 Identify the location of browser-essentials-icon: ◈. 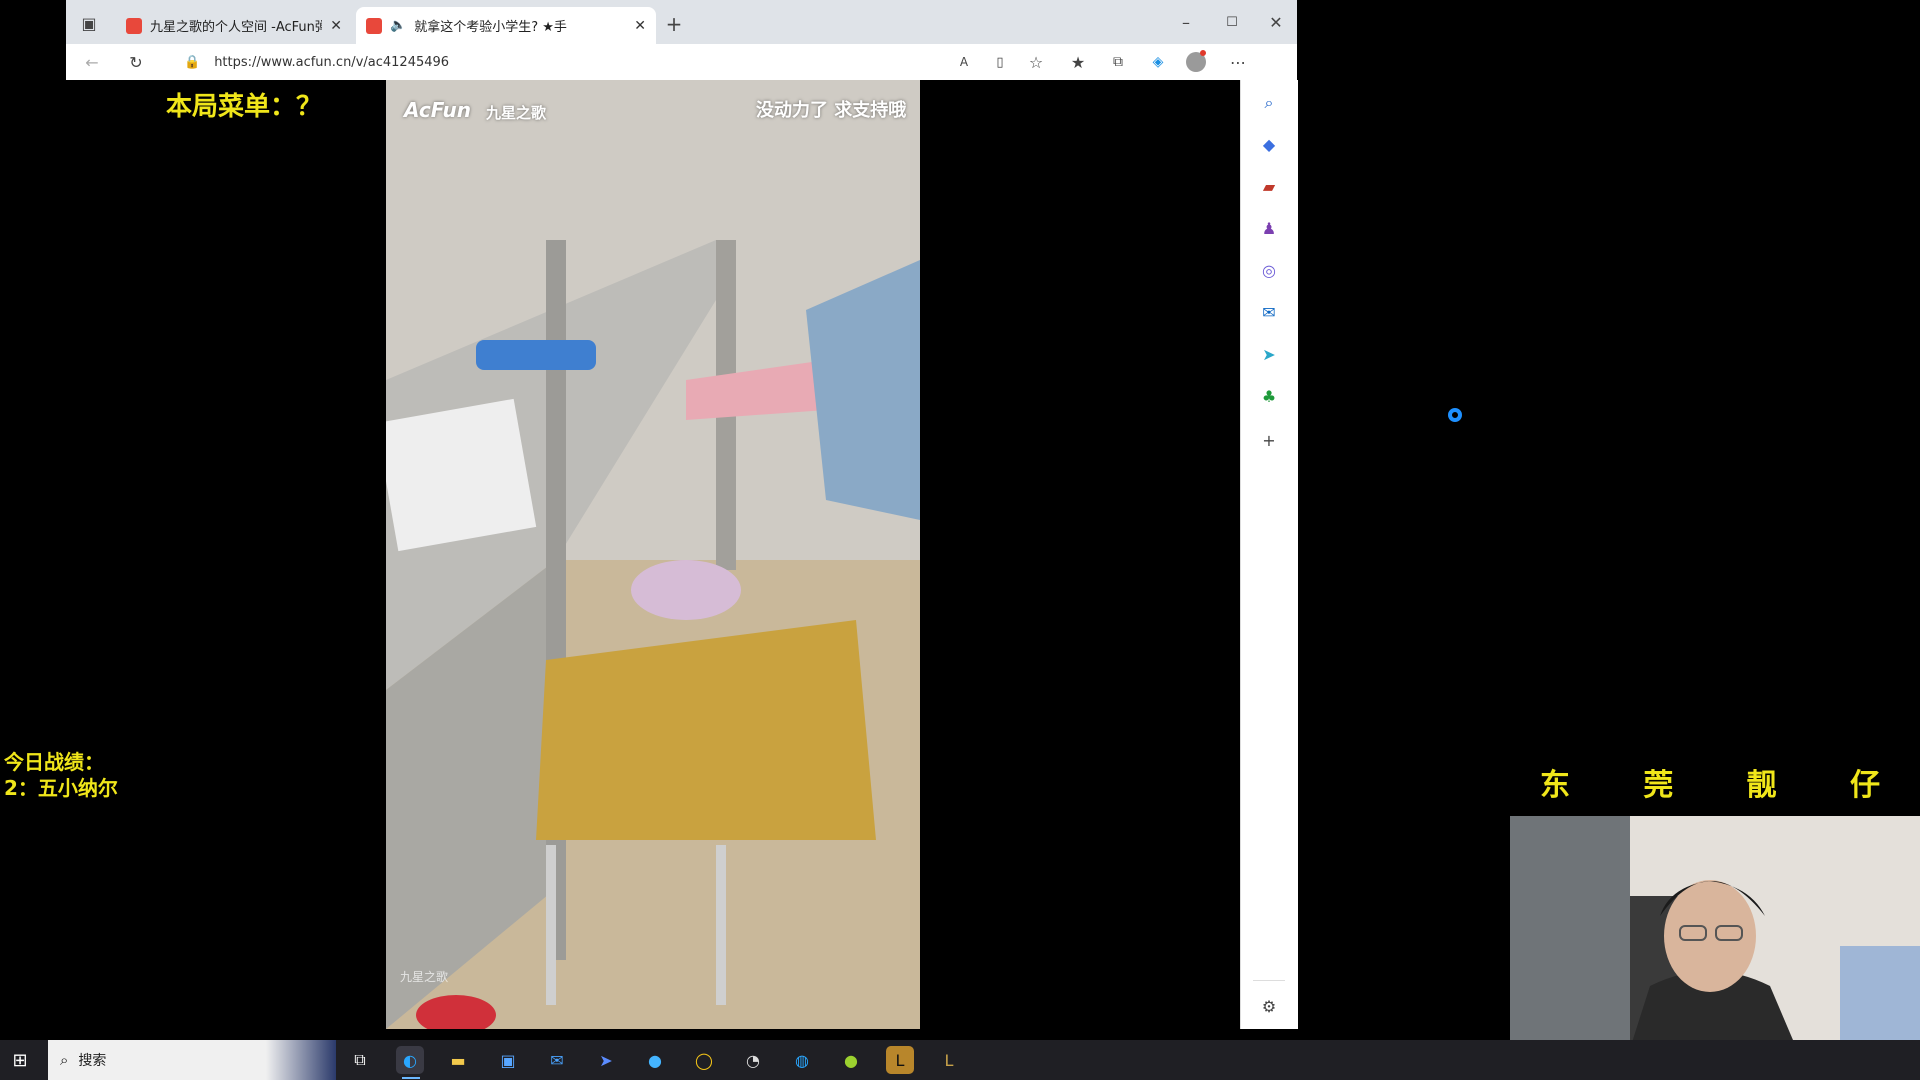
(1158, 62).